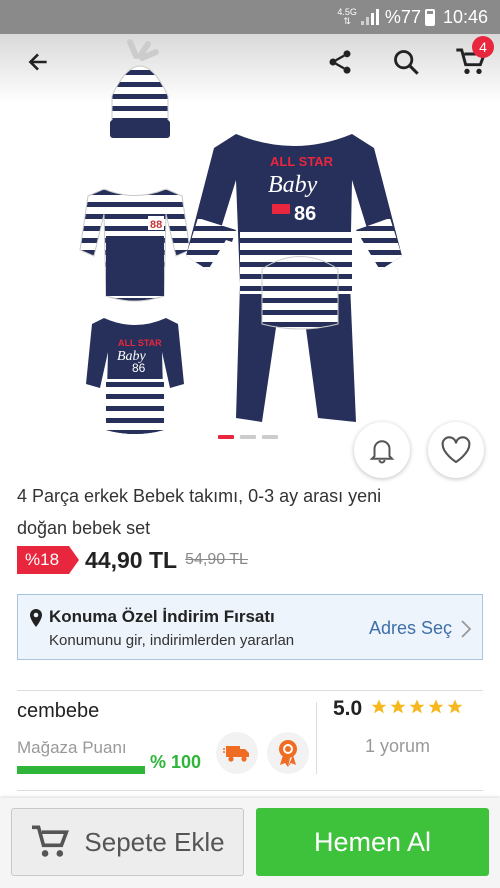 Image resolution: width=500 pixels, height=888 pixels. What do you see at coordinates (176, 762) in the screenshot?
I see `store-score-percent: % 100` at bounding box center [176, 762].